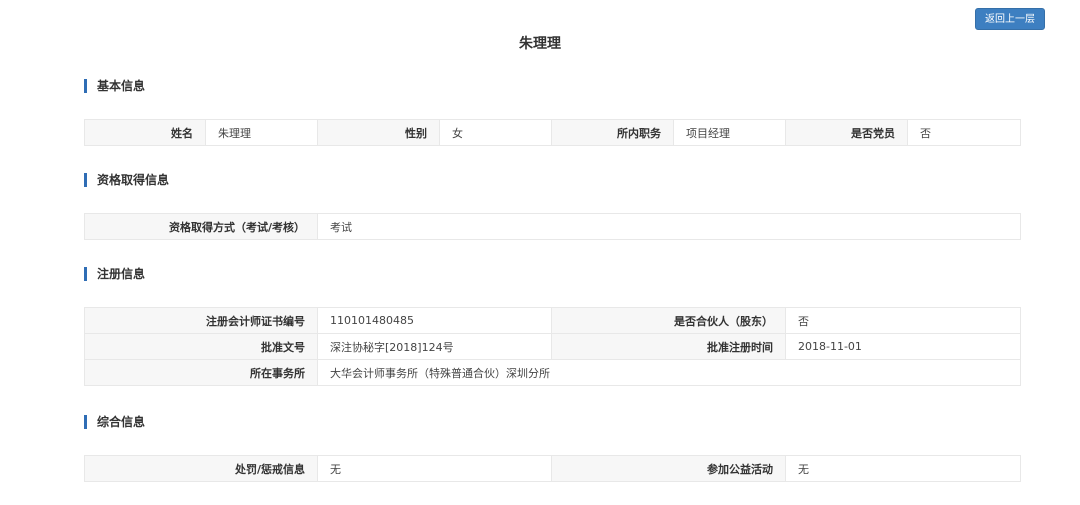 This screenshot has width=1080, height=505. Describe the element at coordinates (495, 132) in the screenshot. I see `gender-value: 女` at that location.